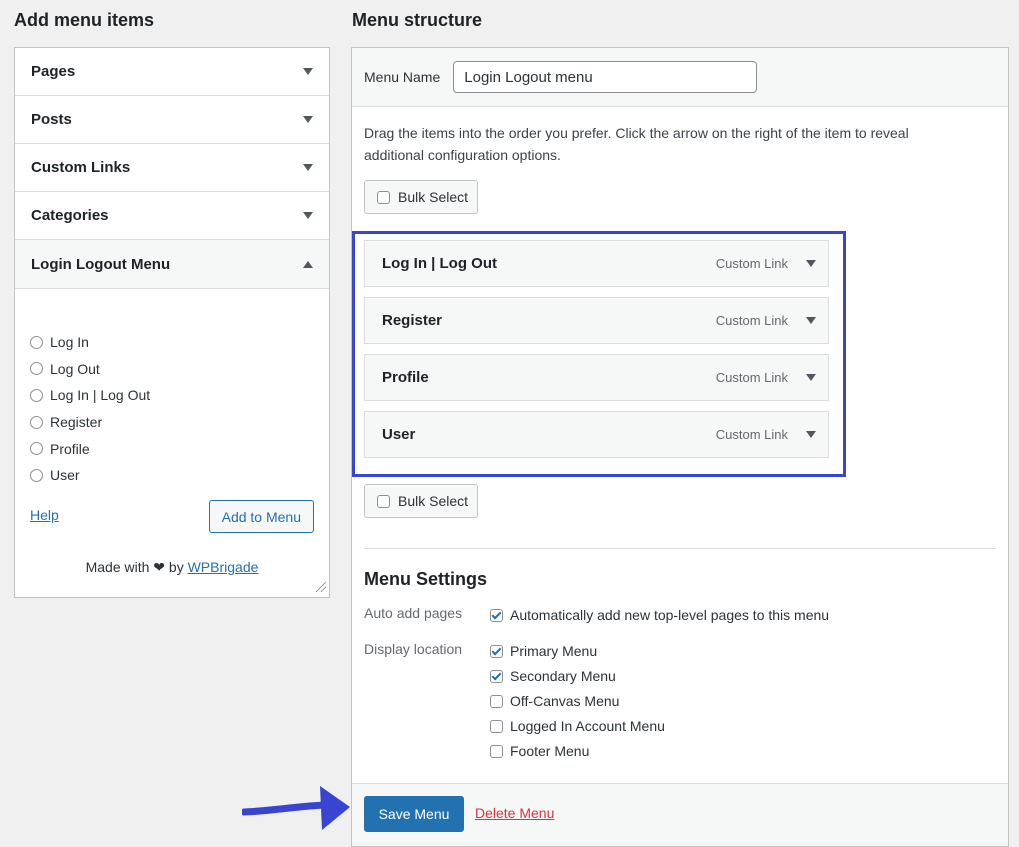 The height and width of the screenshot is (847, 1019). I want to click on menu-item-log-in-log-out: Log In | Log Out Custom Link, so click(596, 263).